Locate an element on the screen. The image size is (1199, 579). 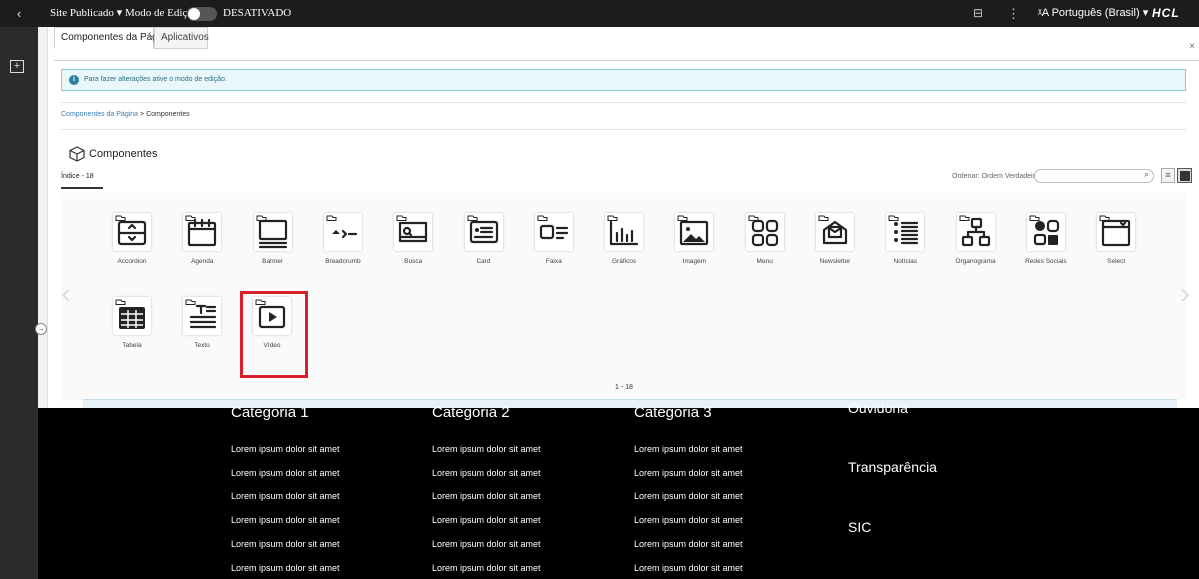
edit-mode-state: DESATIVADO is located at coordinates (257, 13).